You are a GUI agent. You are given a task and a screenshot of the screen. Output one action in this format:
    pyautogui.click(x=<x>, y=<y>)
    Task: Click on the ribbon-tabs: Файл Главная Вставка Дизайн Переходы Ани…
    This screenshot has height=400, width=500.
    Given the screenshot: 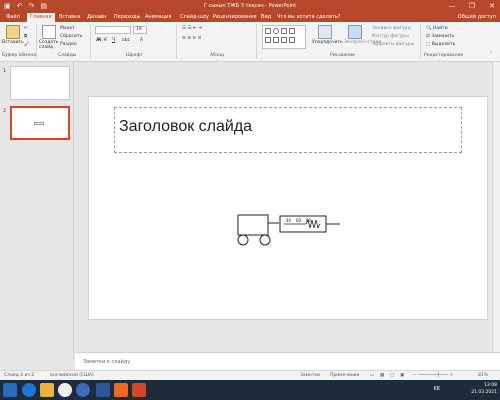 What is the action you would take?
    pyautogui.click(x=250, y=17)
    